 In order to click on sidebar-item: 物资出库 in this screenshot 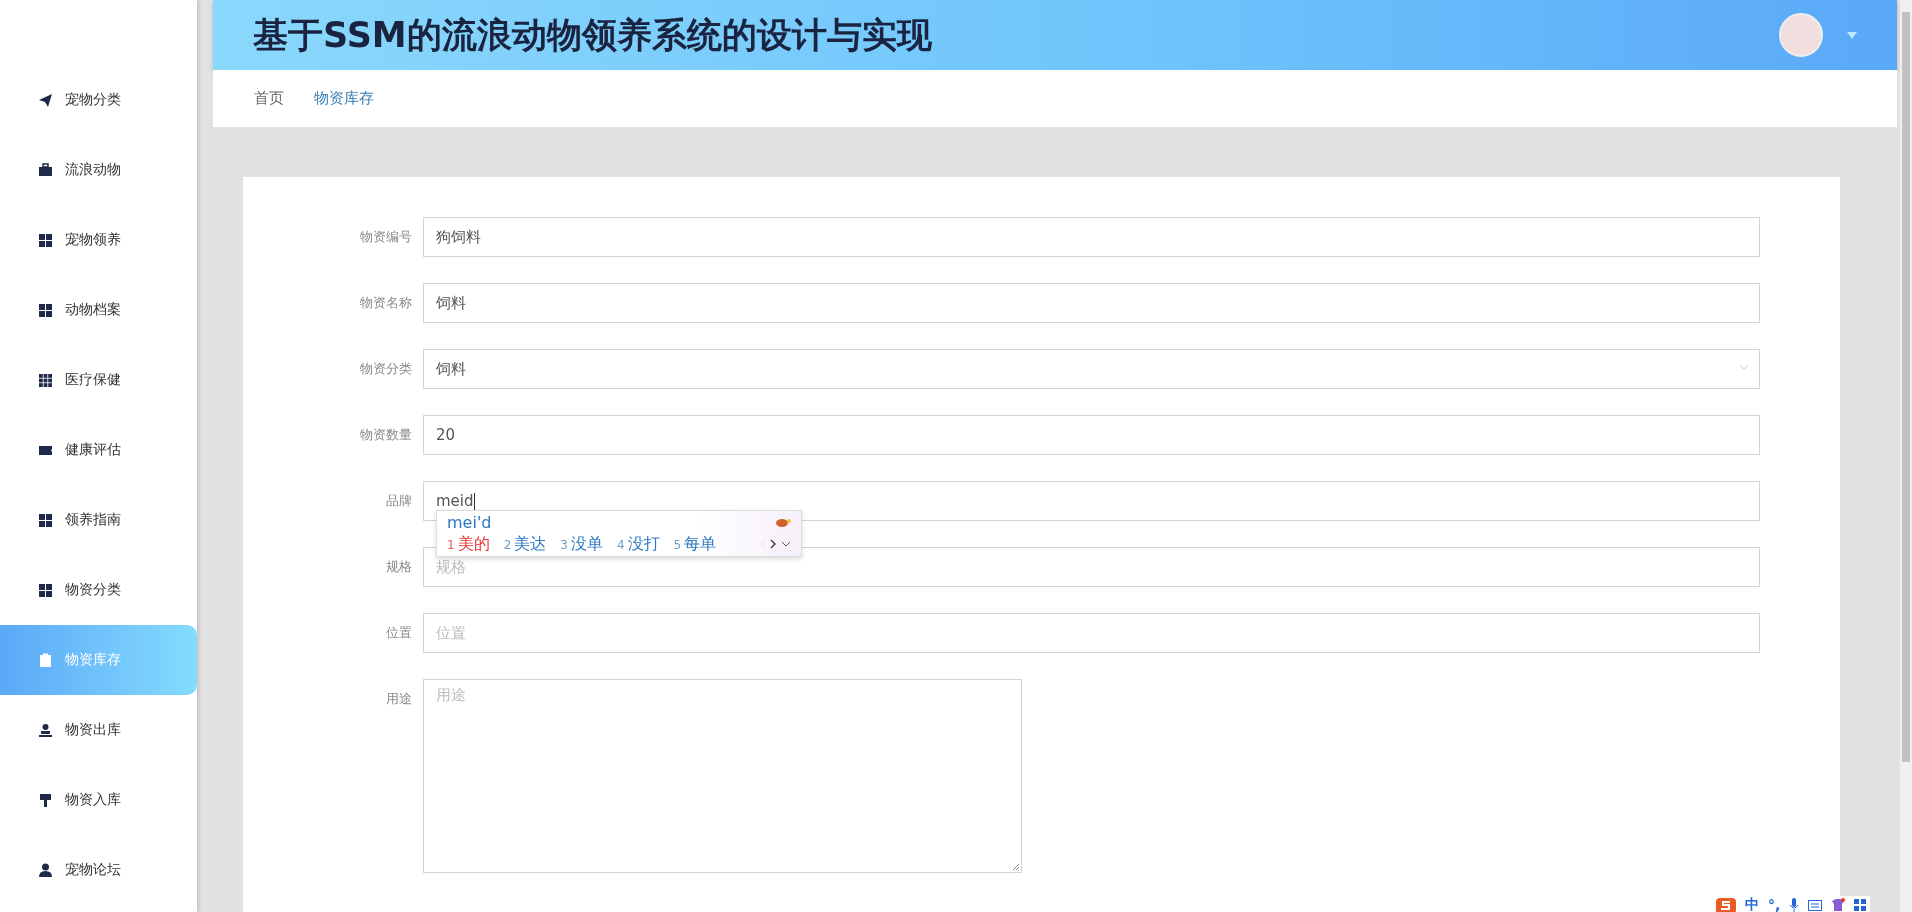, I will do `click(98, 730)`.